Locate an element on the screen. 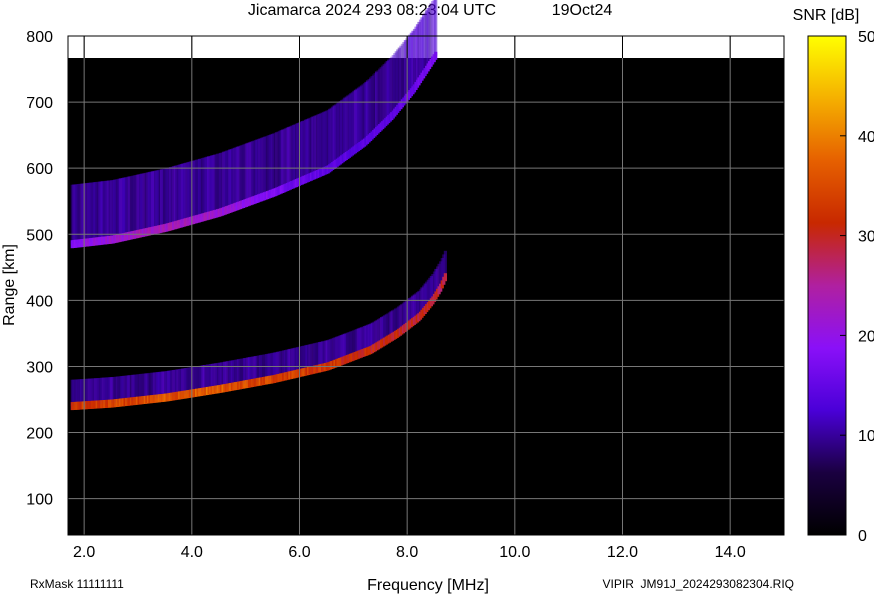  x-tick-label: 10.0 is located at coordinates (514, 552).